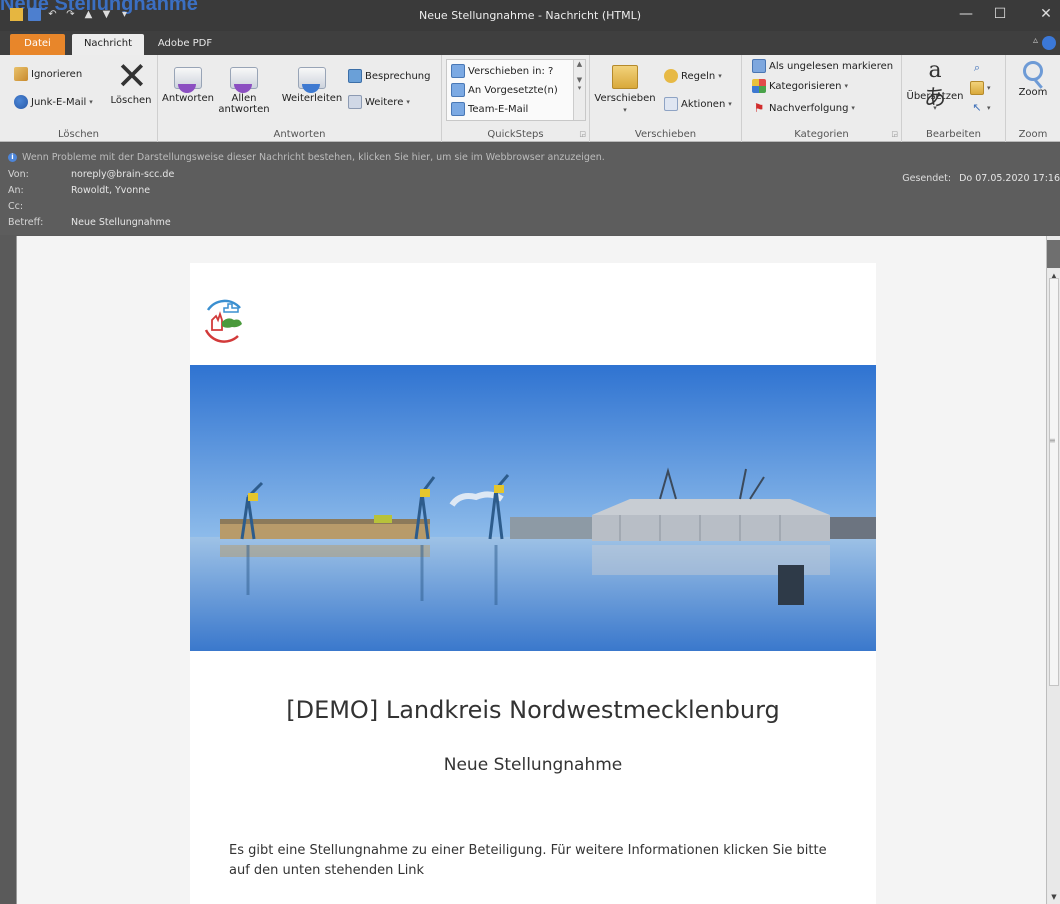  I want to click on find-icon: ⌕, so click(977, 67).